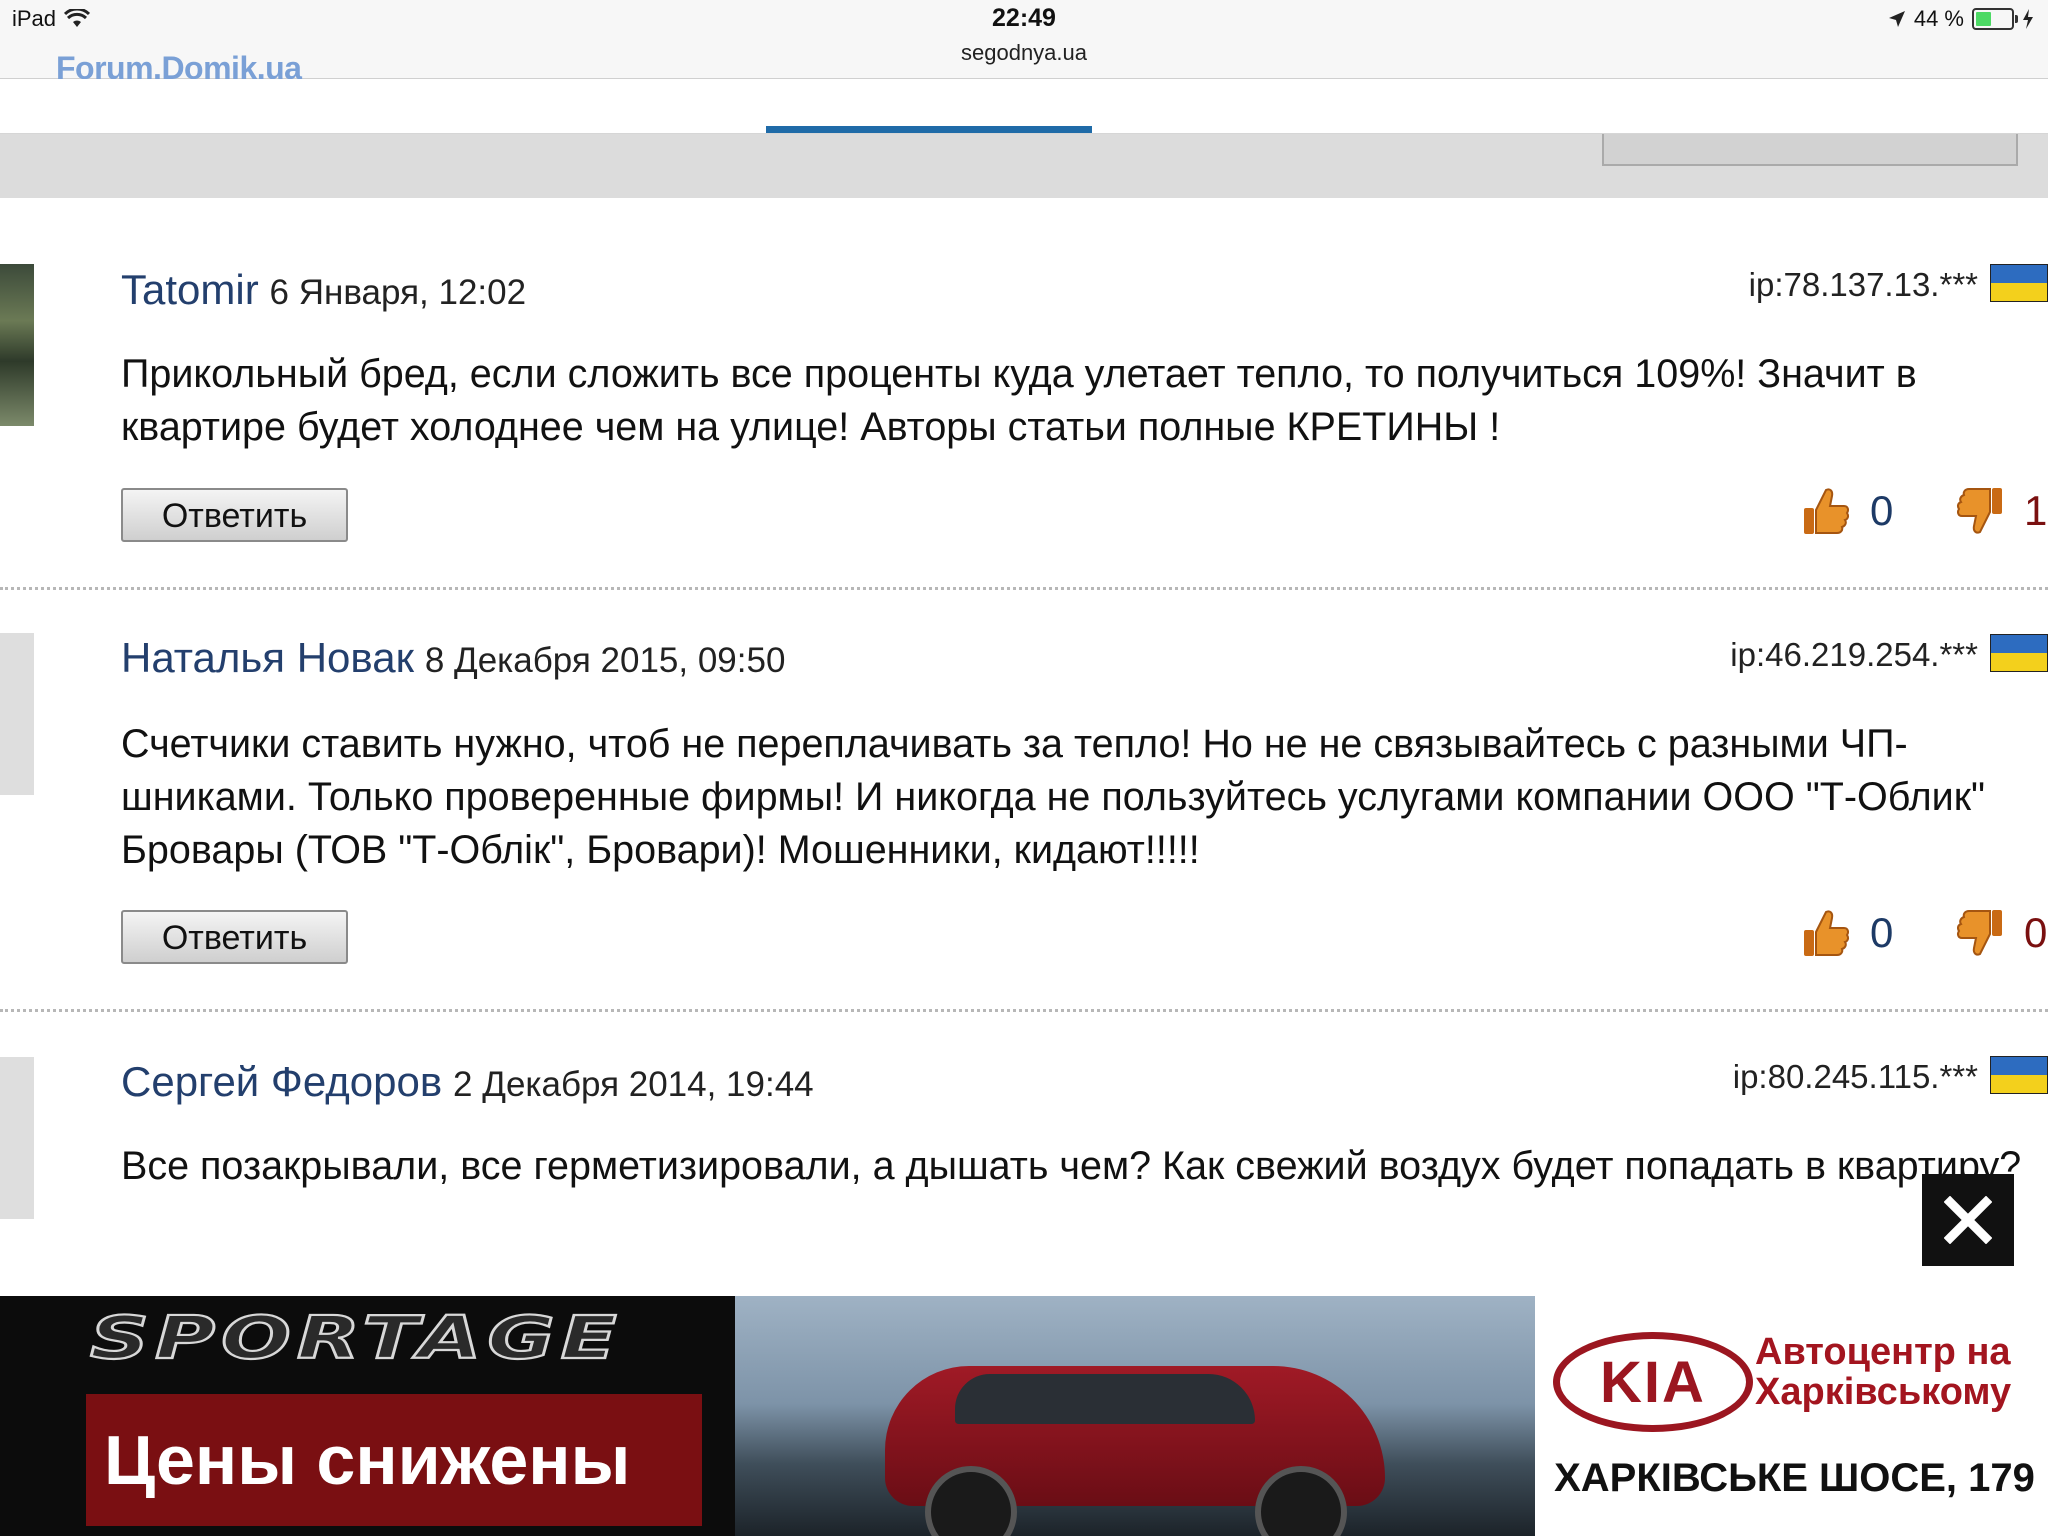 The height and width of the screenshot is (1536, 2048). Describe the element at coordinates (281, 1081) in the screenshot. I see `comment-author: Сергей Федоров` at that location.